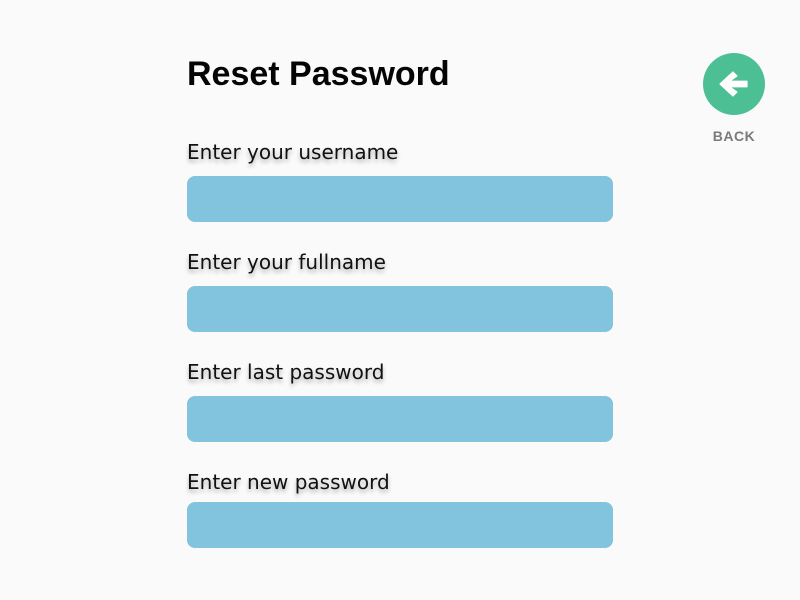  I want to click on new-password-label: Enter new password, so click(288, 482).